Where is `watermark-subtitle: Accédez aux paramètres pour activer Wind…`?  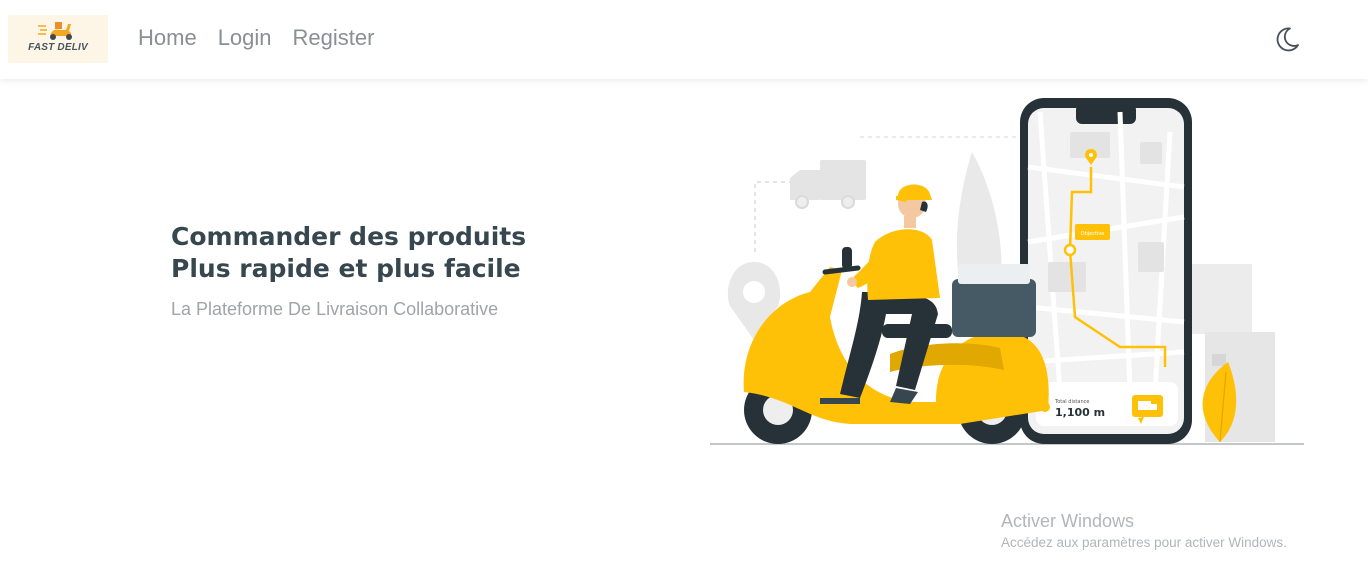
watermark-subtitle: Accédez aux paramètres pour activer Wind… is located at coordinates (1144, 542).